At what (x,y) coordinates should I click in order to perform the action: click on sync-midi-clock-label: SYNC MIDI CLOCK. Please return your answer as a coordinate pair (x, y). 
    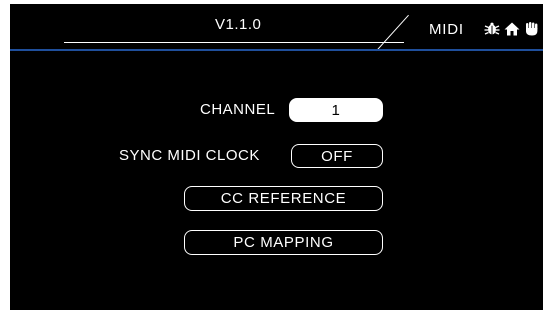
    Looking at the image, I should click on (189, 155).